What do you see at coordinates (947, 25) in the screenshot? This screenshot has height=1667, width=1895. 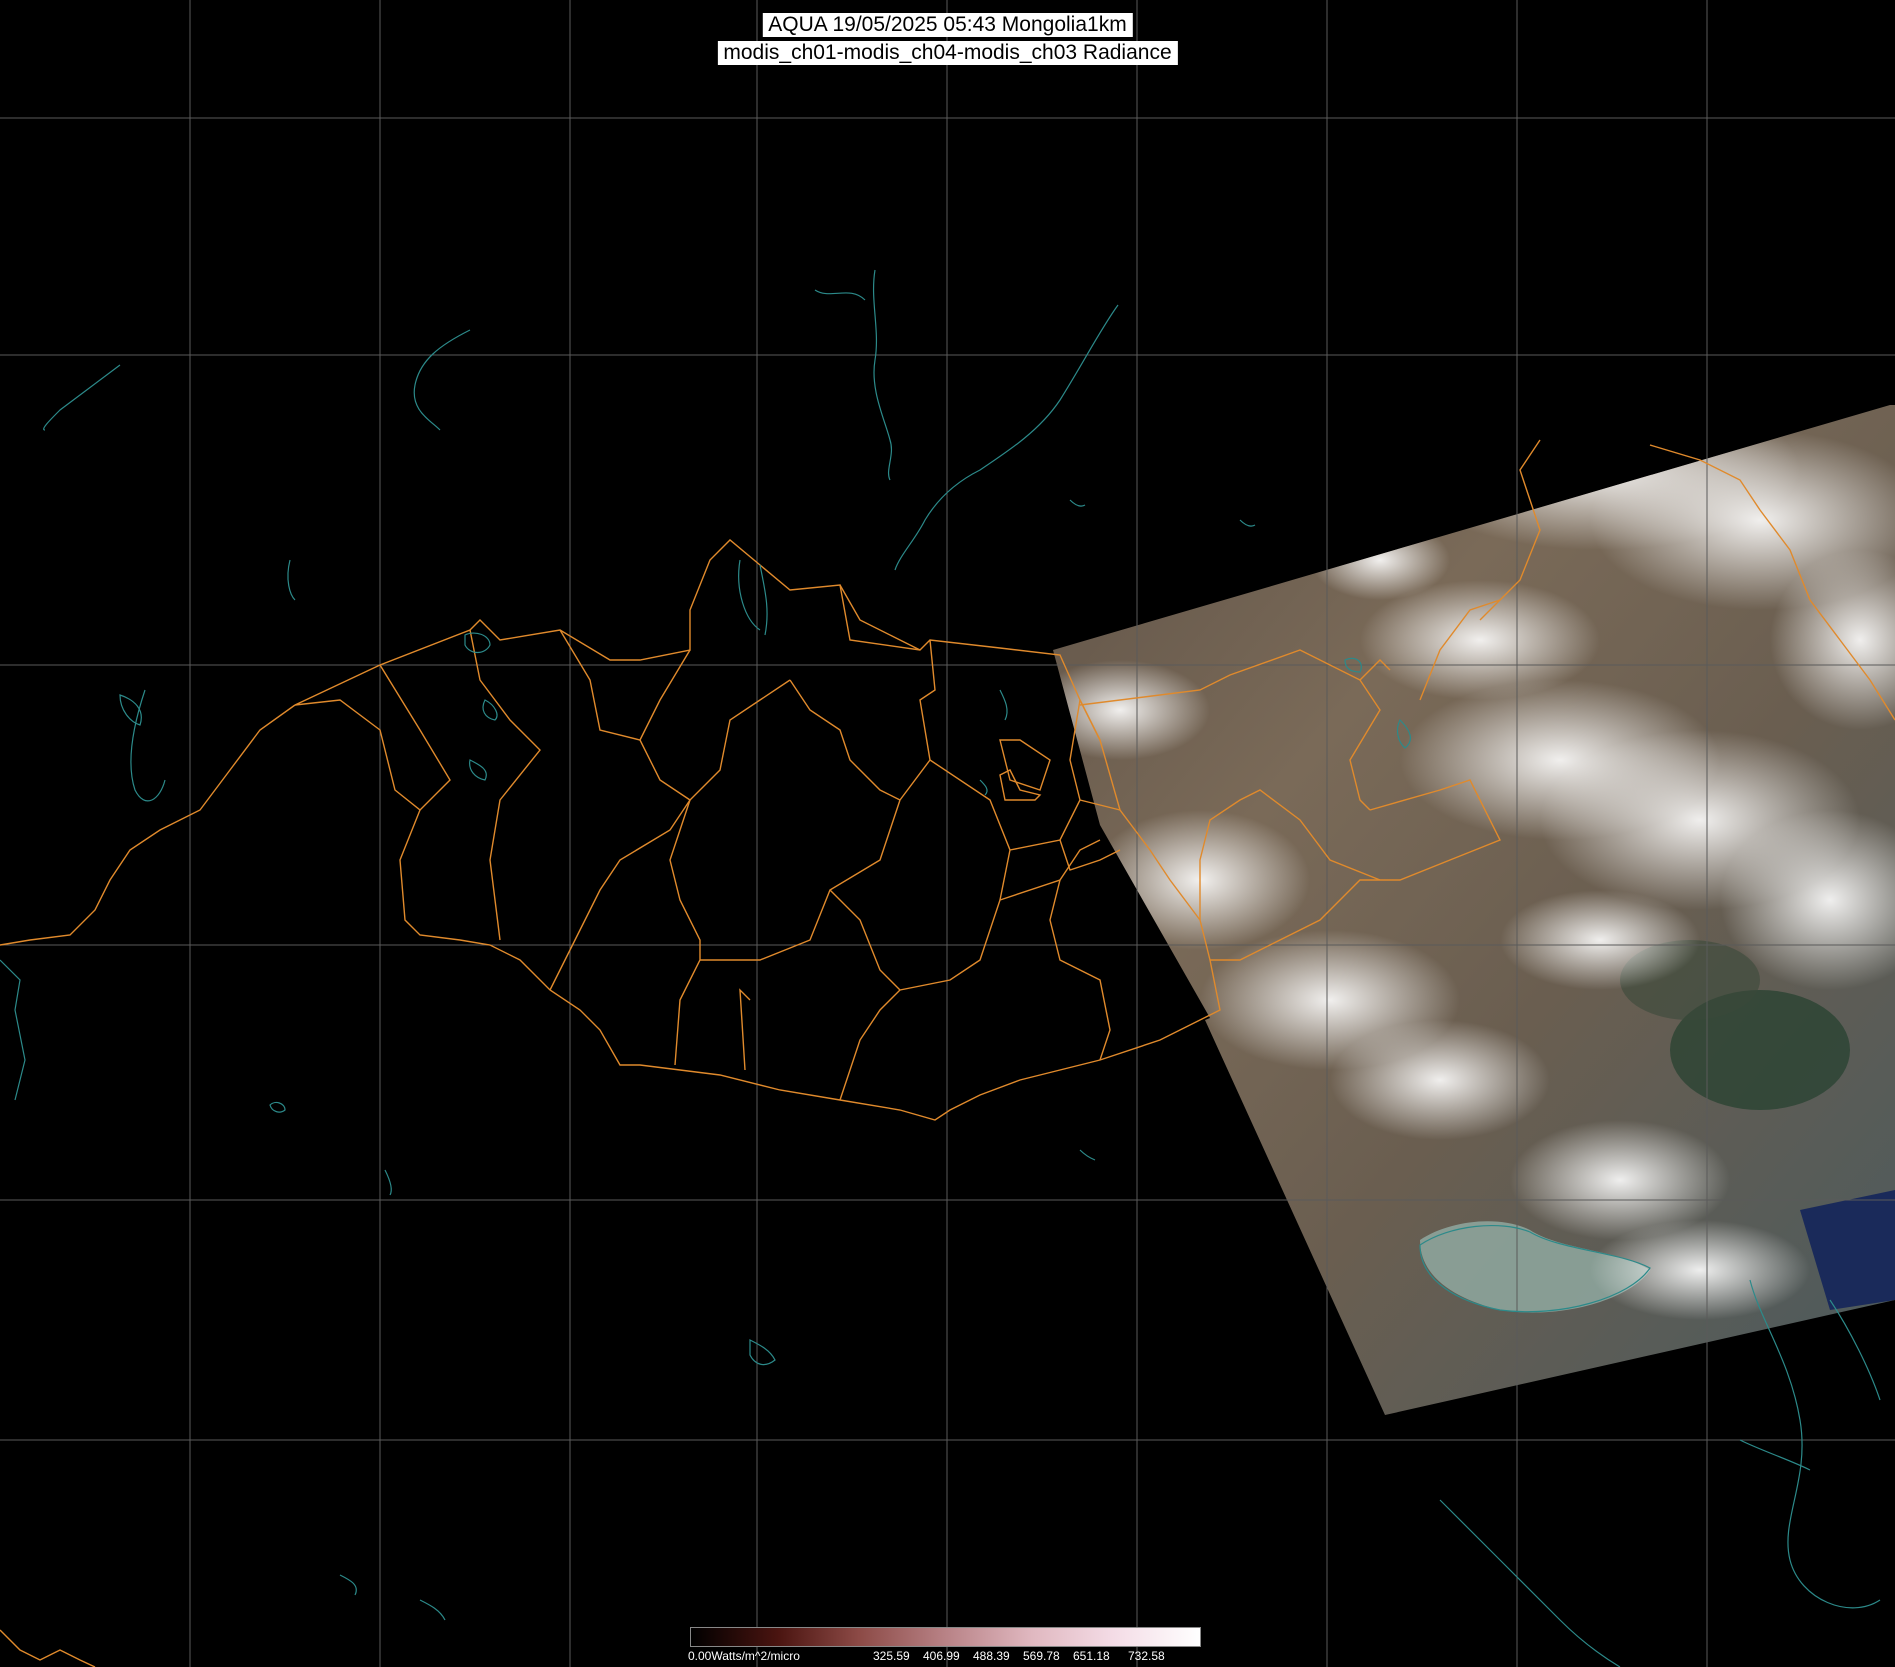 I see `map-title: AQUA 19/05/2025 05:43 Mongolia1km` at bounding box center [947, 25].